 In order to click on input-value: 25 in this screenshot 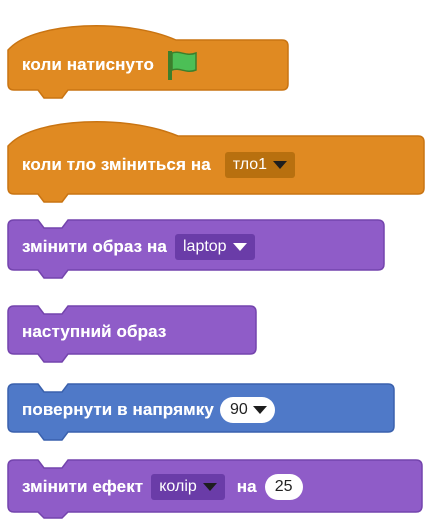, I will do `click(283, 486)`.